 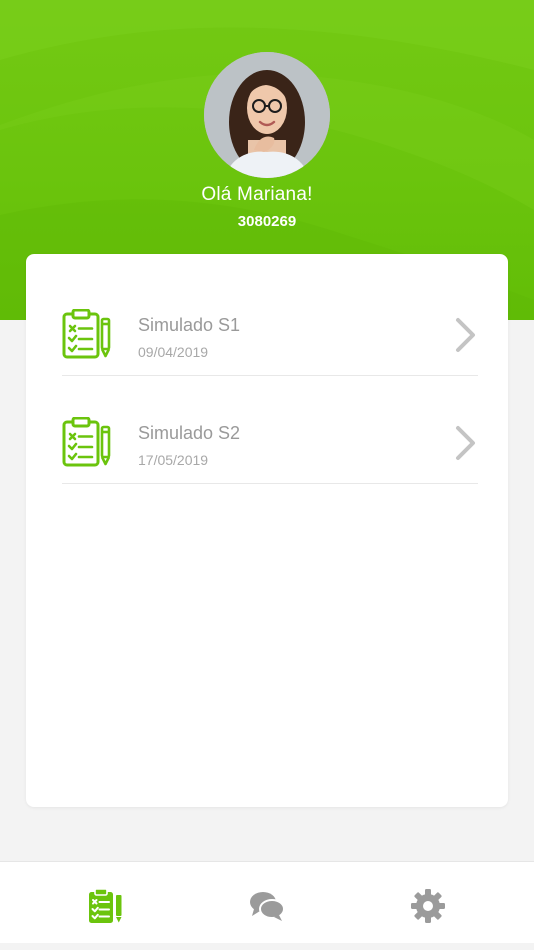 I want to click on exam-title: Simulado S2, so click(x=189, y=433).